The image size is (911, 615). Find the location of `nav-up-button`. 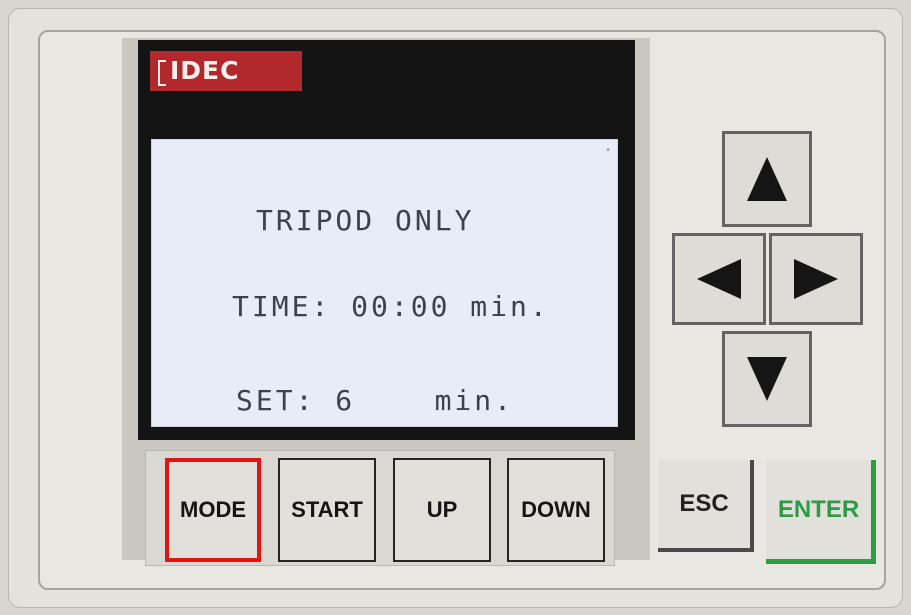

nav-up-button is located at coordinates (767, 179).